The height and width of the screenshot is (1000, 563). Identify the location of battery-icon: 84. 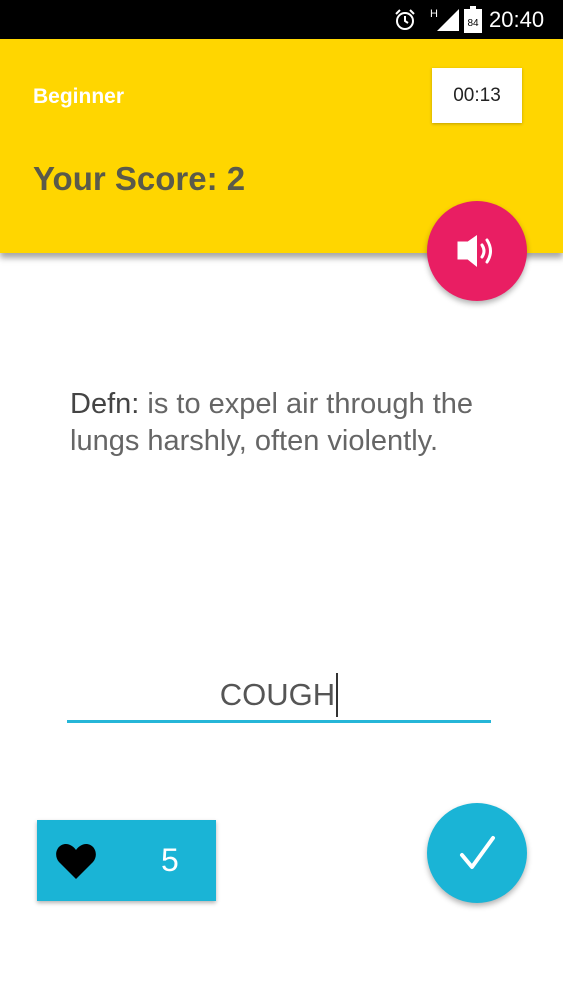
(473, 19).